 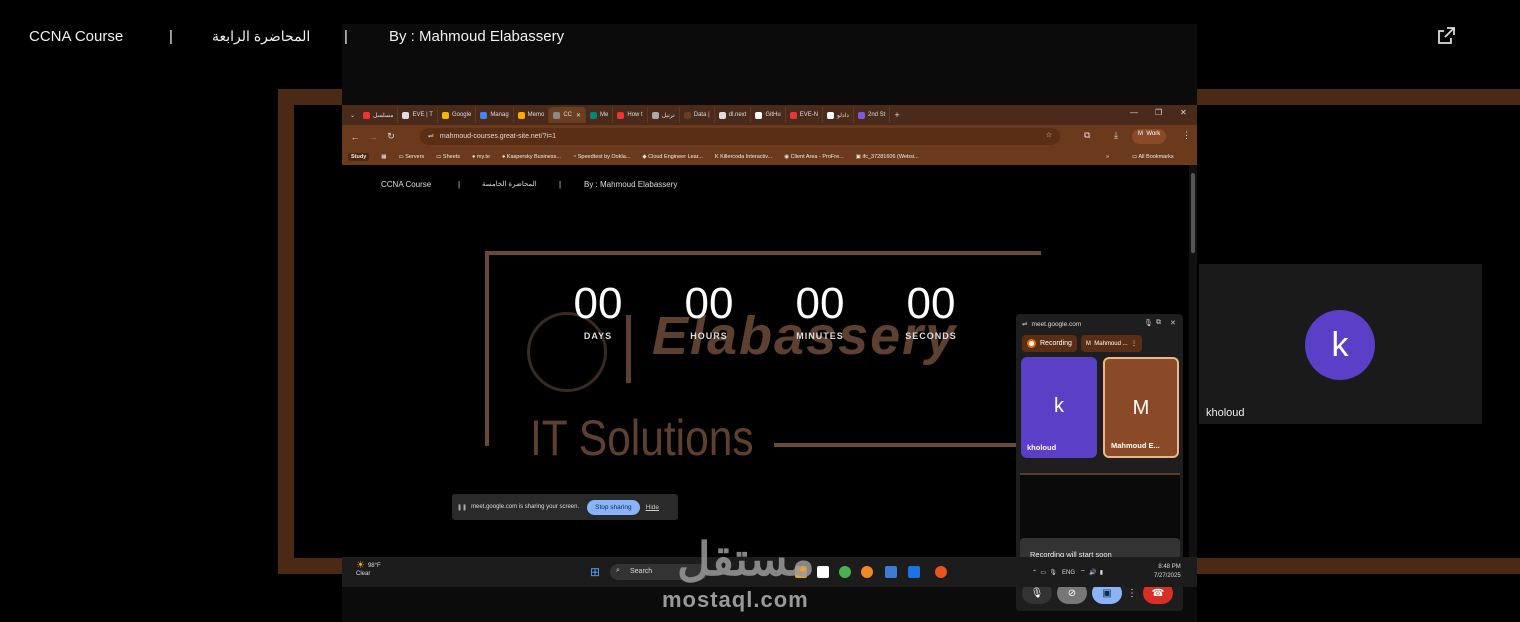 What do you see at coordinates (406, 184) in the screenshot?
I see `page-course-title: CCNA Course` at bounding box center [406, 184].